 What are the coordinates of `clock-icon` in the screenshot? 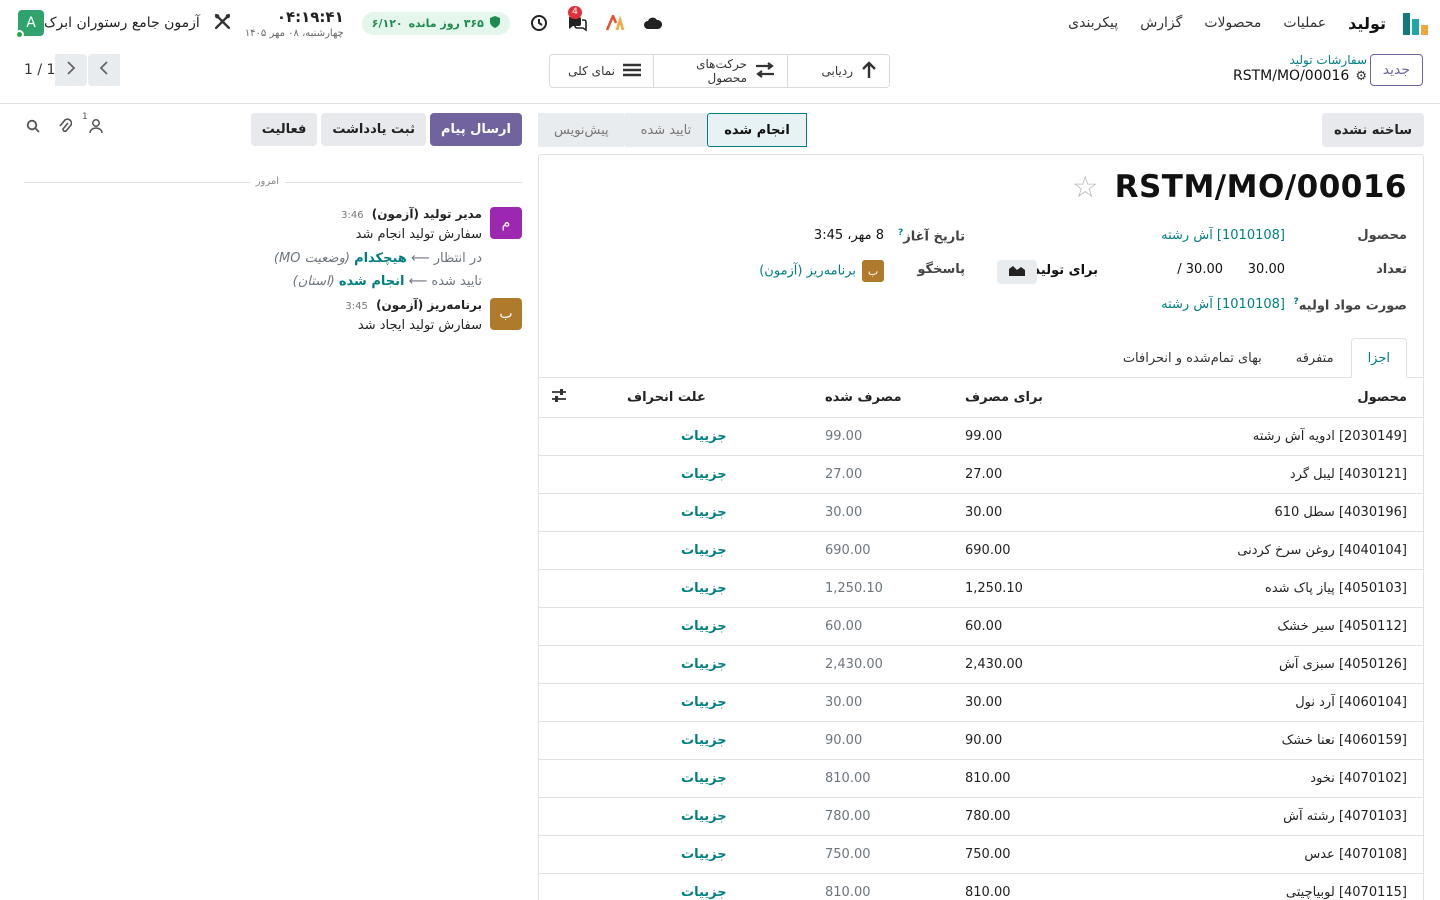 It's located at (539, 23).